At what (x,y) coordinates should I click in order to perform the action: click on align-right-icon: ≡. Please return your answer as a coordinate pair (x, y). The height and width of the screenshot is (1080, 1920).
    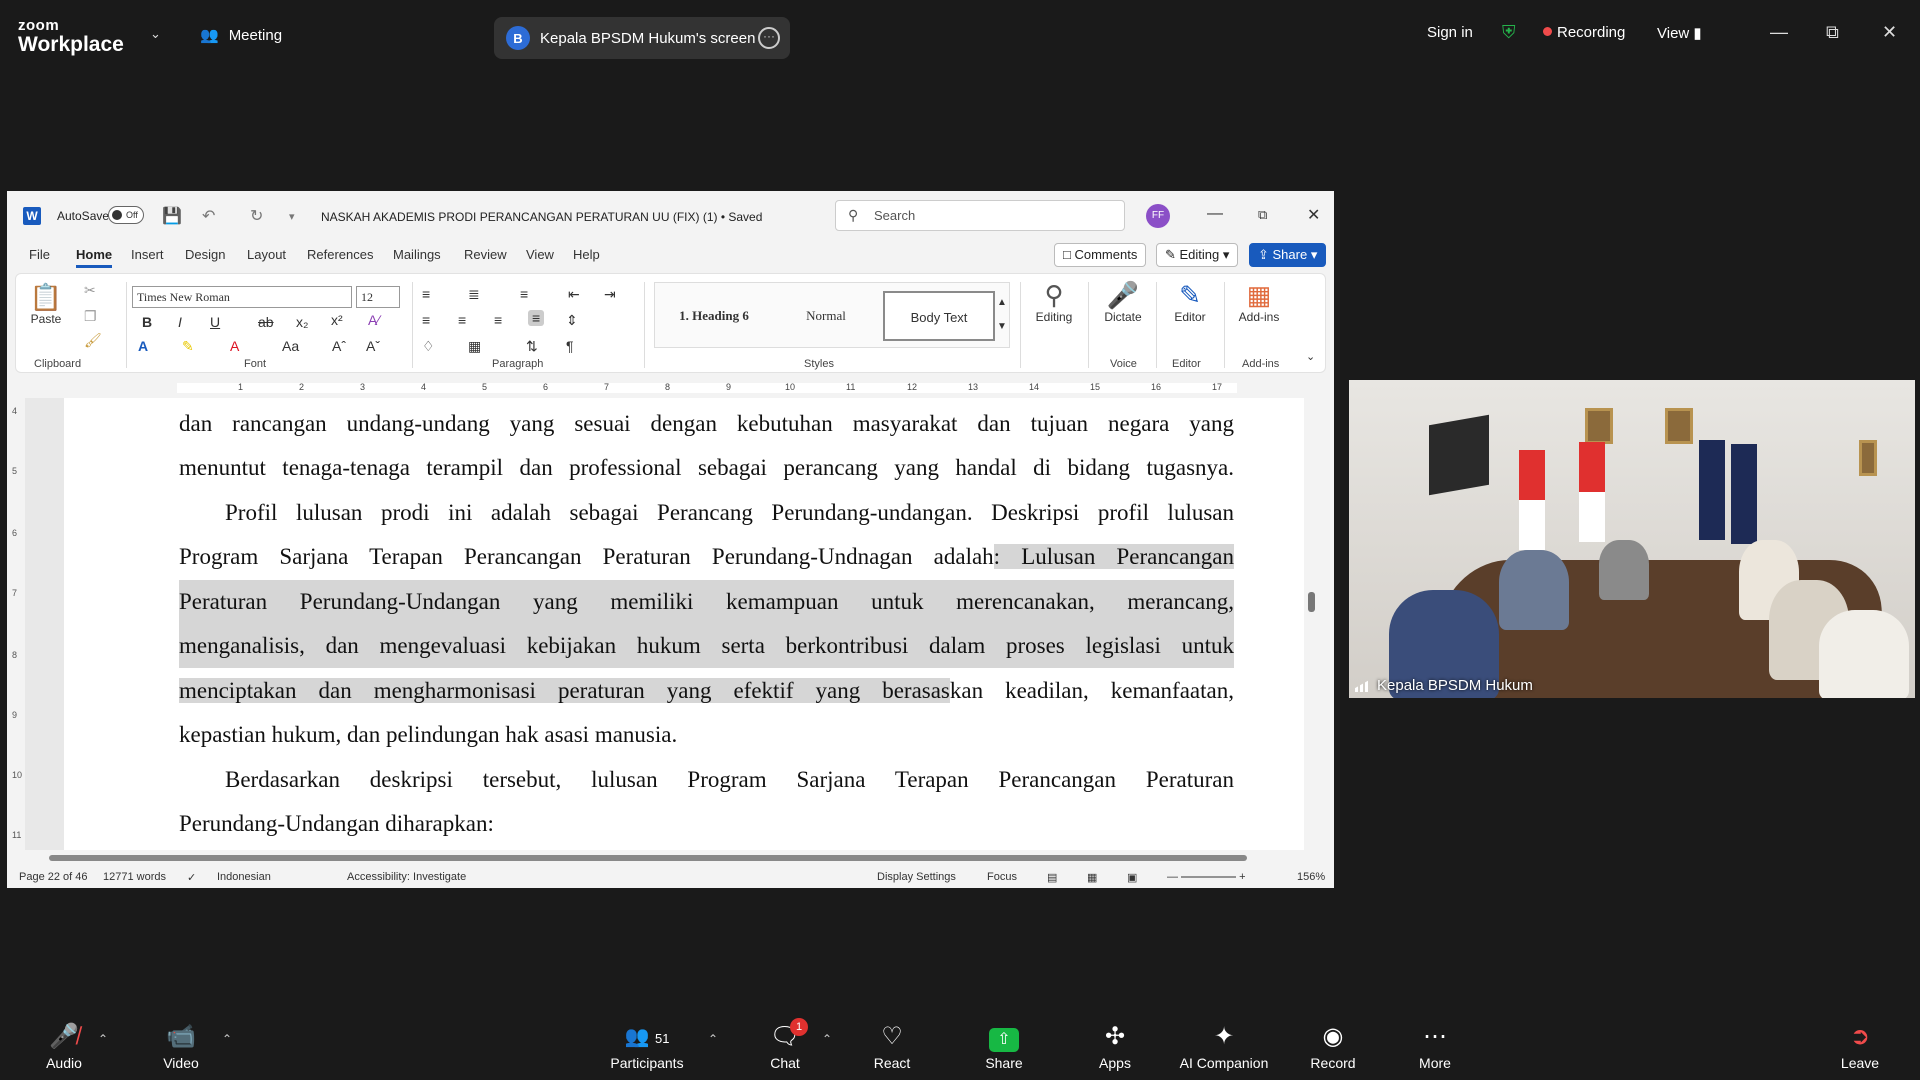
    Looking at the image, I should click on (498, 320).